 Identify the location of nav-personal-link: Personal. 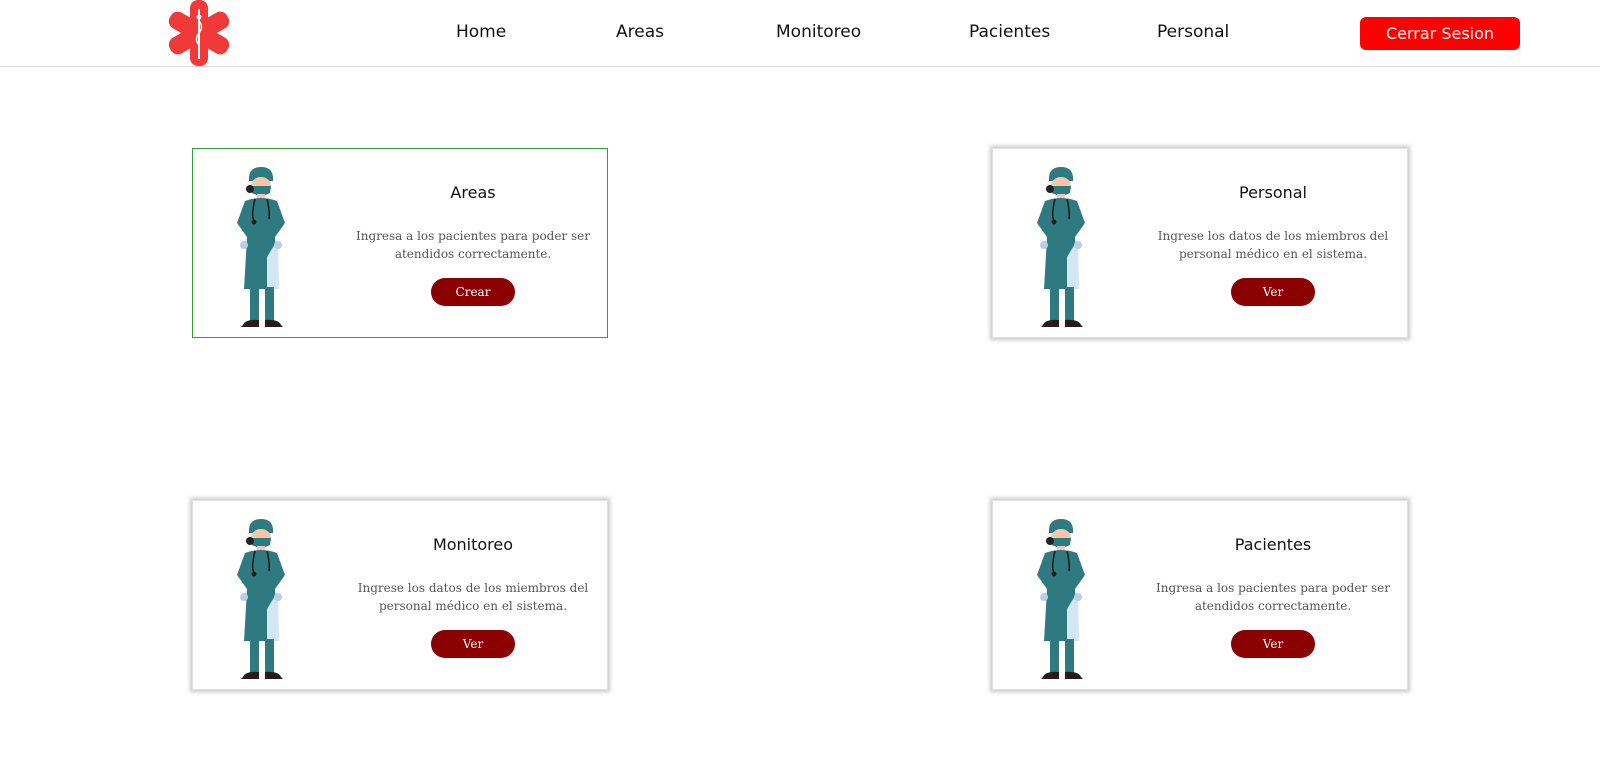
(1193, 32).